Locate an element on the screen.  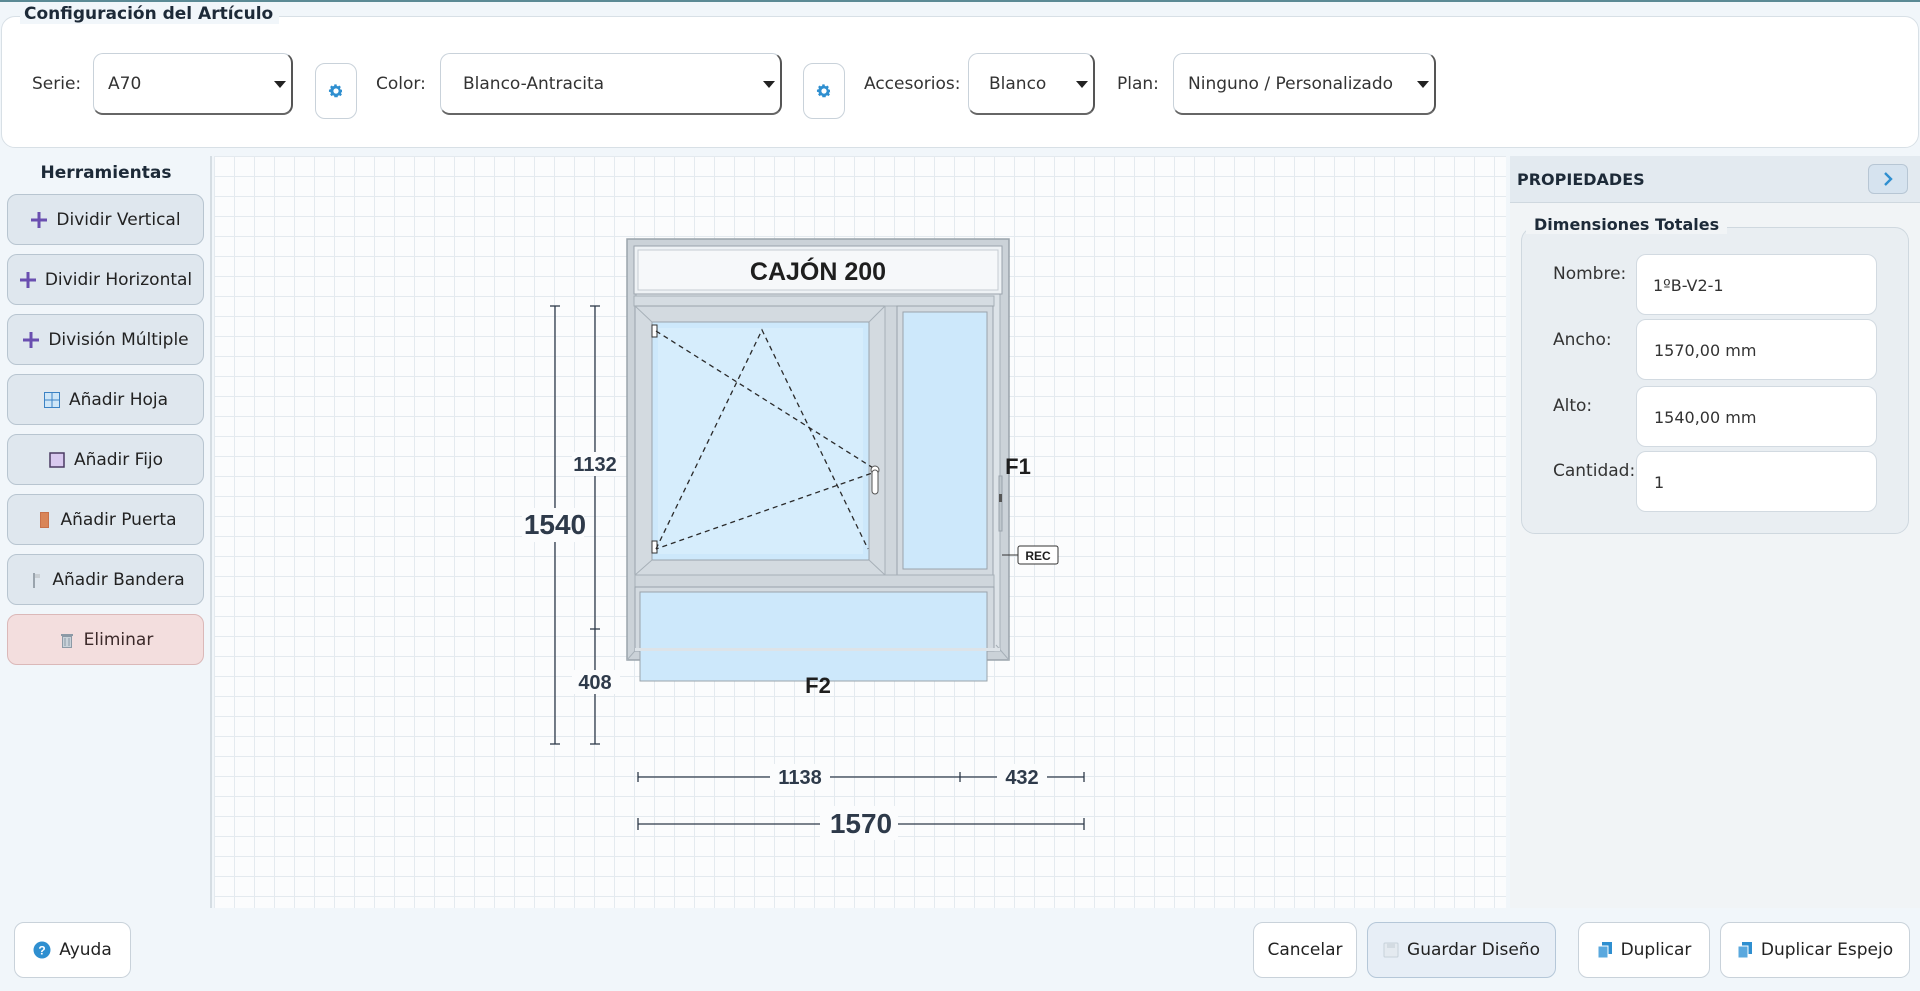
add-flag-button: Añadir Bandera is located at coordinates (105, 579).